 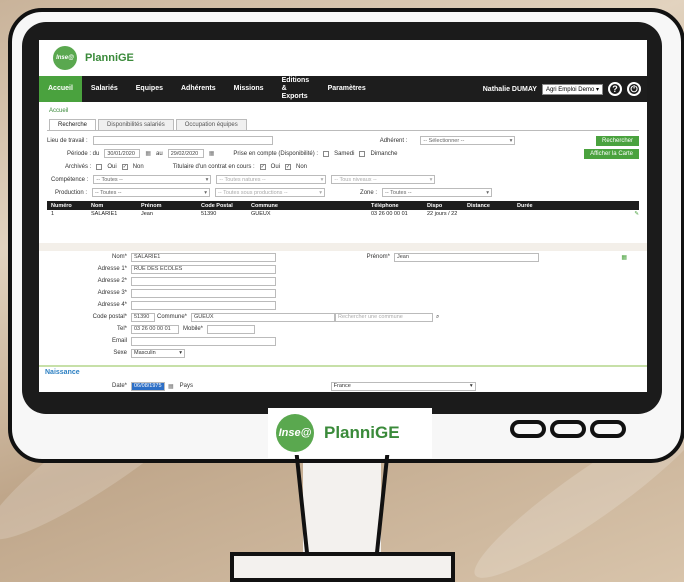 What do you see at coordinates (112, 305) in the screenshot?
I see `adresse4-label: Adresse 4*` at bounding box center [112, 305].